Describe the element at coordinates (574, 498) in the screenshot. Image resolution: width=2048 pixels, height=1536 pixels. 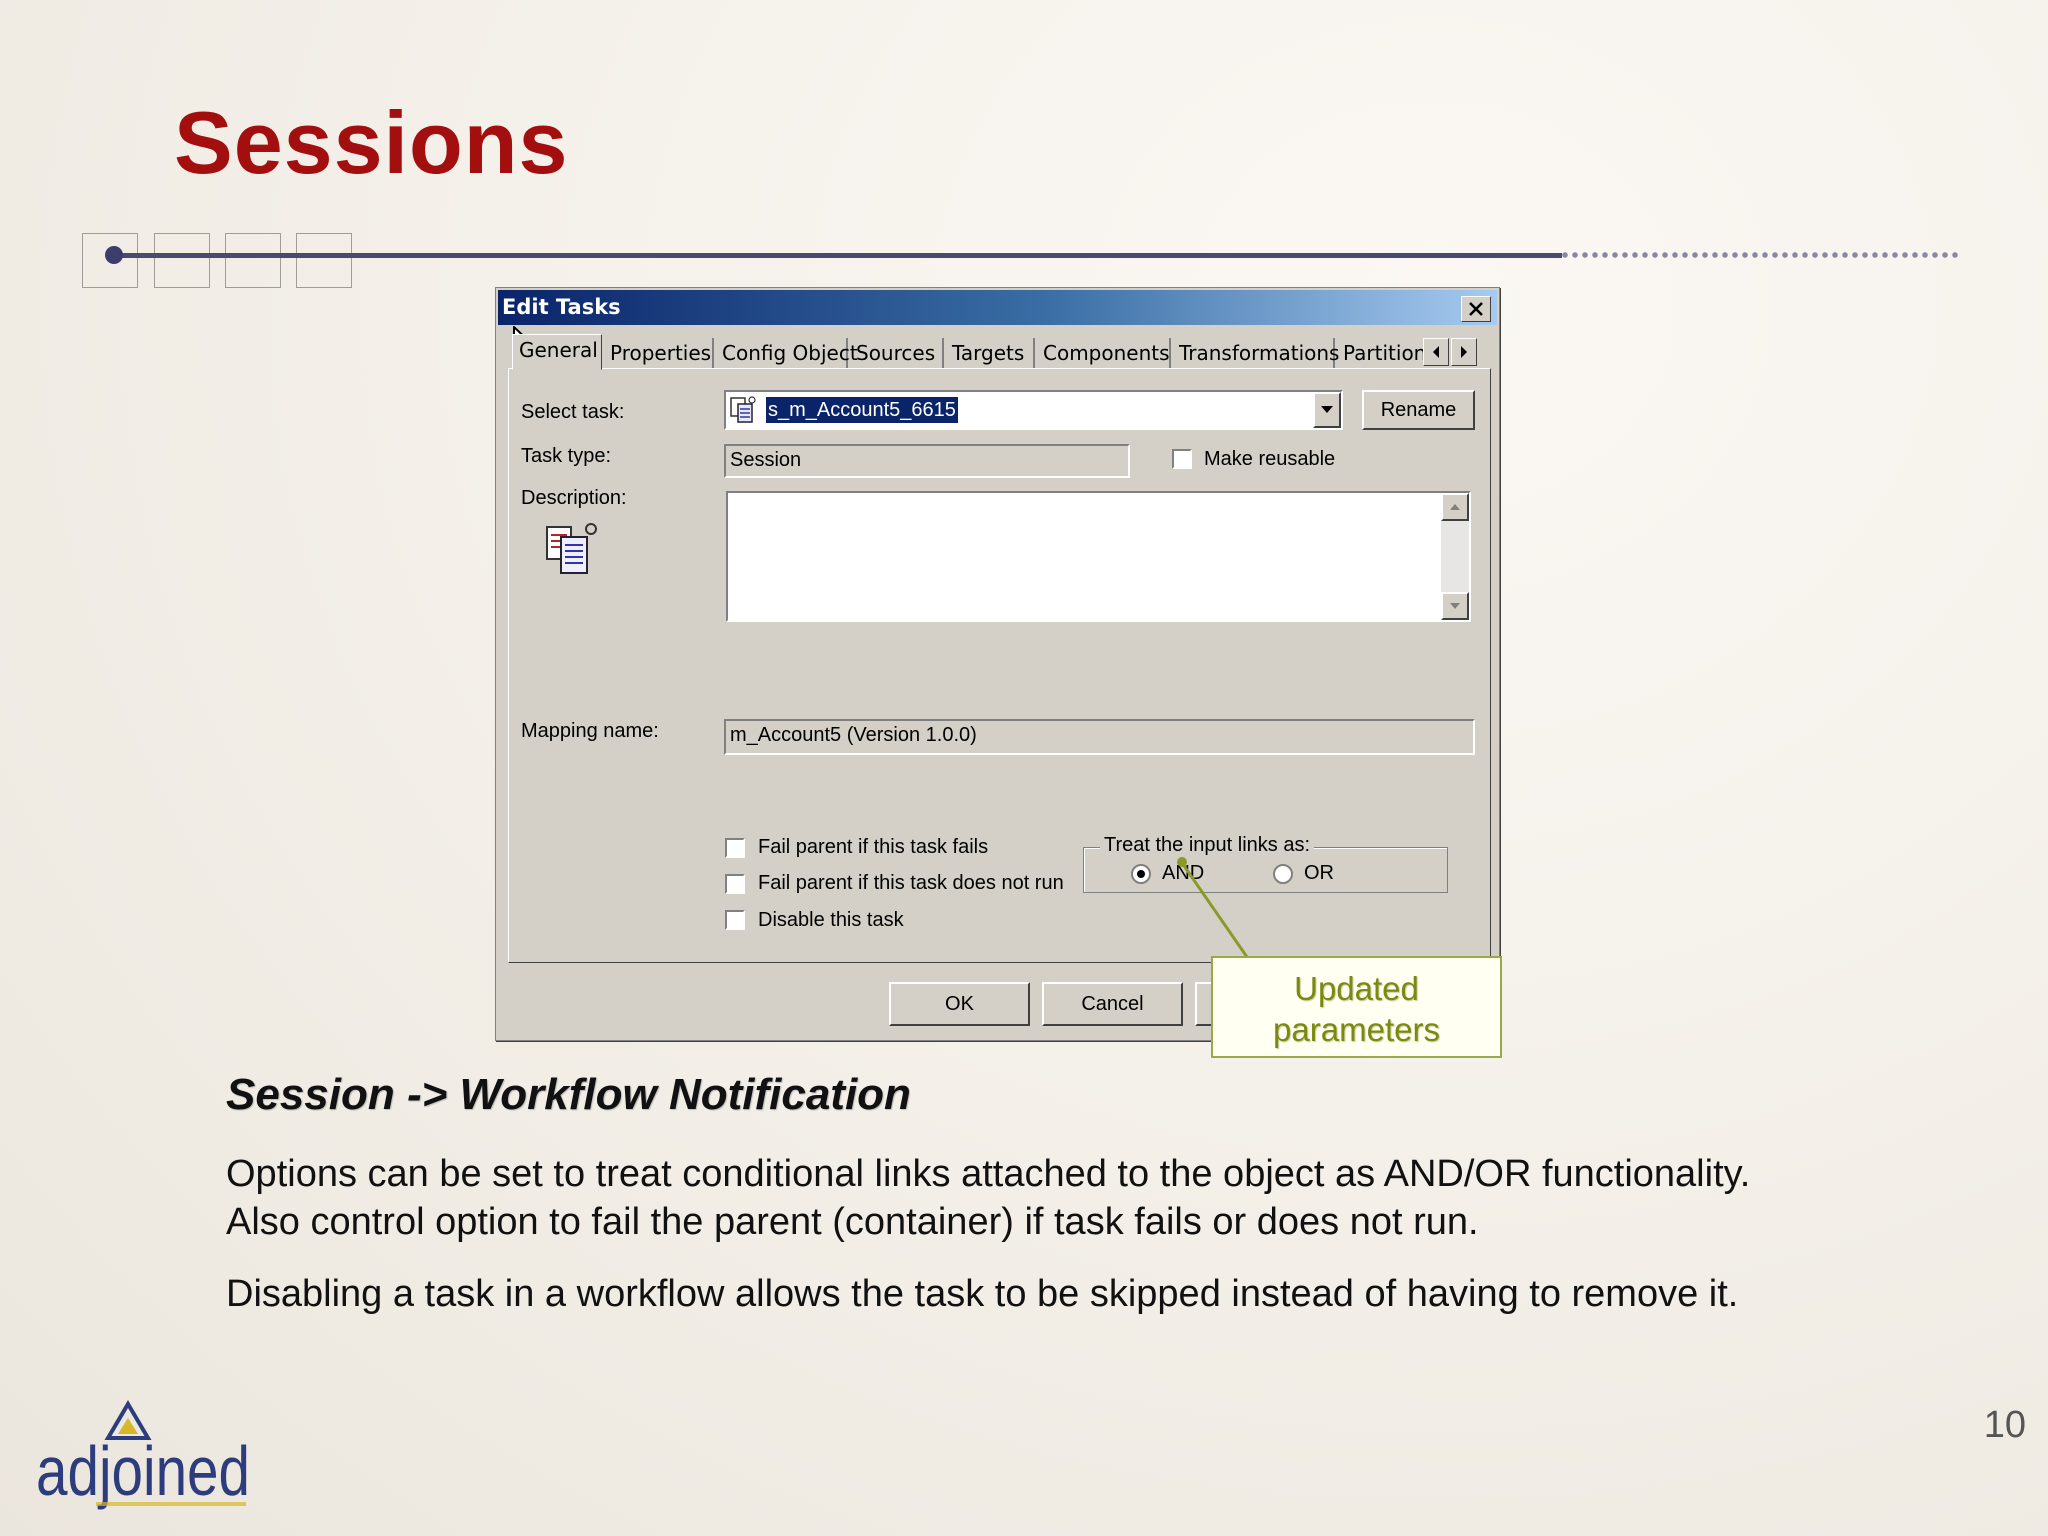
I see `description-label: Description:` at that location.